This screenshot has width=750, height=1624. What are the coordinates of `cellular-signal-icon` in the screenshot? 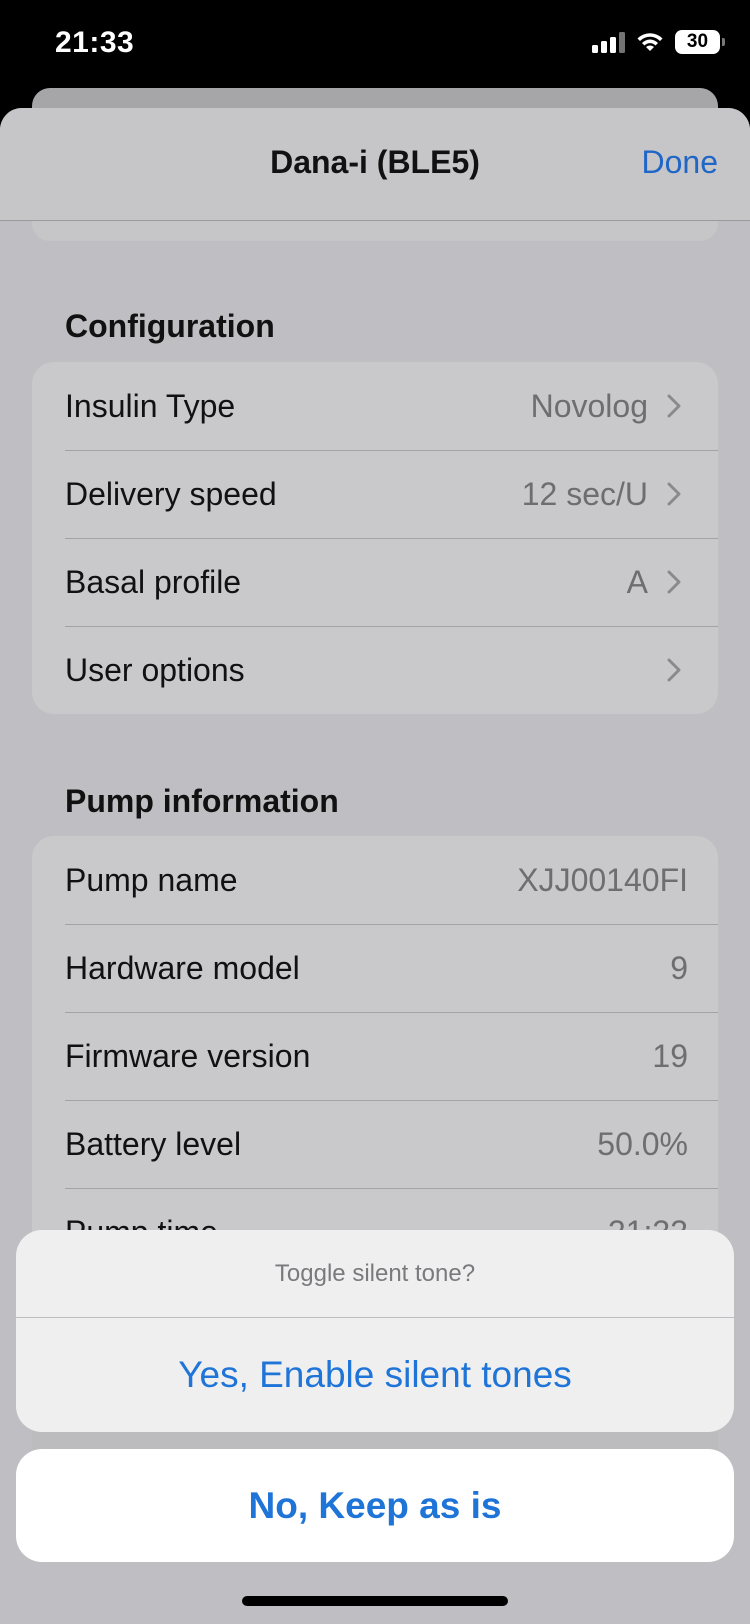 It's located at (608, 42).